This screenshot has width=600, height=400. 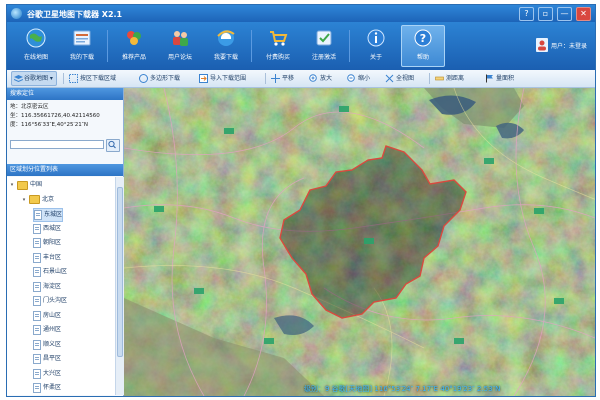 What do you see at coordinates (52, 387) in the screenshot?
I see `tree-item-label: 怀柔区` at bounding box center [52, 387].